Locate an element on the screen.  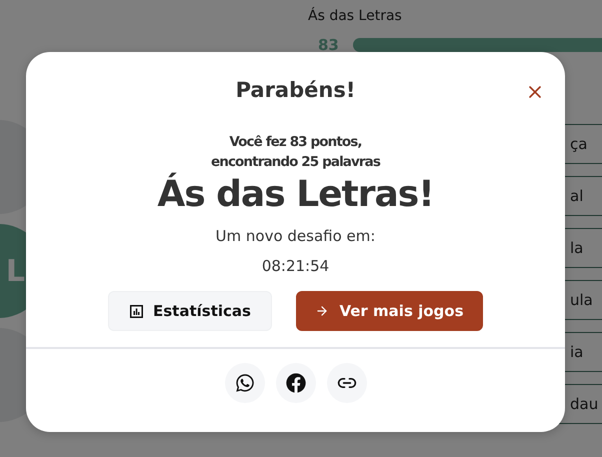
whatsapp-share-button is located at coordinates (244, 383).